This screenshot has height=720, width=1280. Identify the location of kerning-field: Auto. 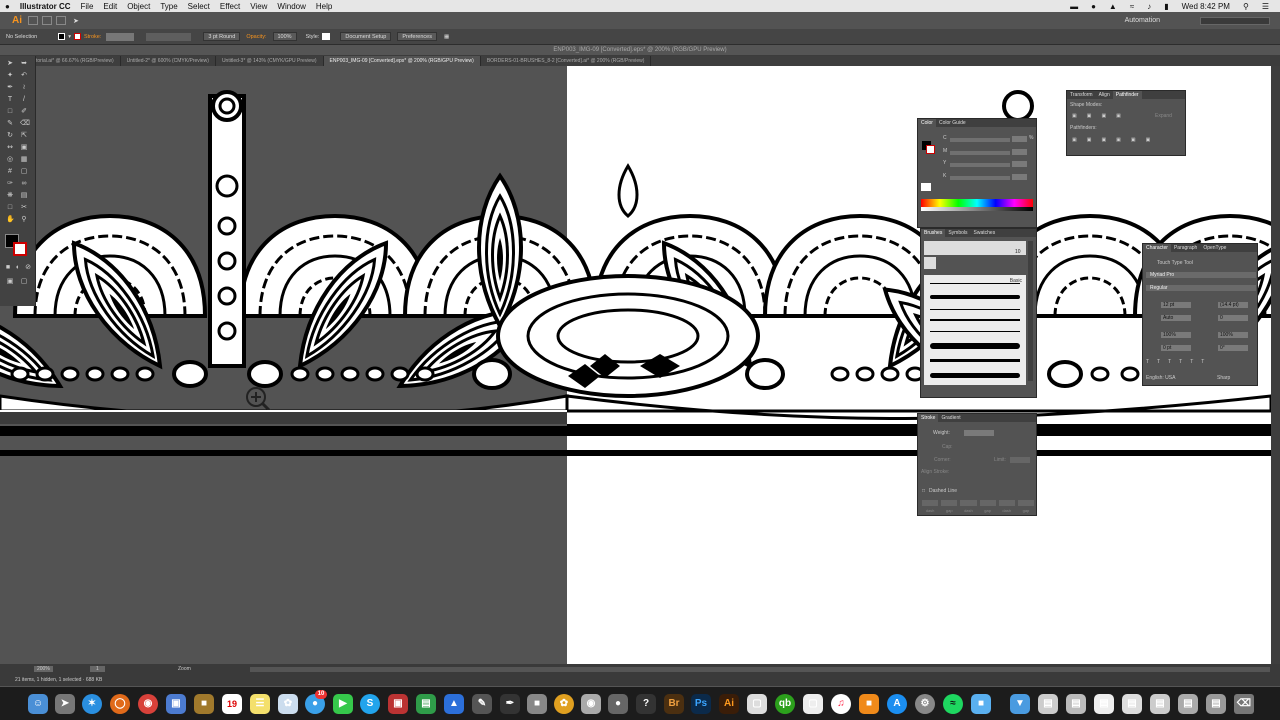
(1176, 318).